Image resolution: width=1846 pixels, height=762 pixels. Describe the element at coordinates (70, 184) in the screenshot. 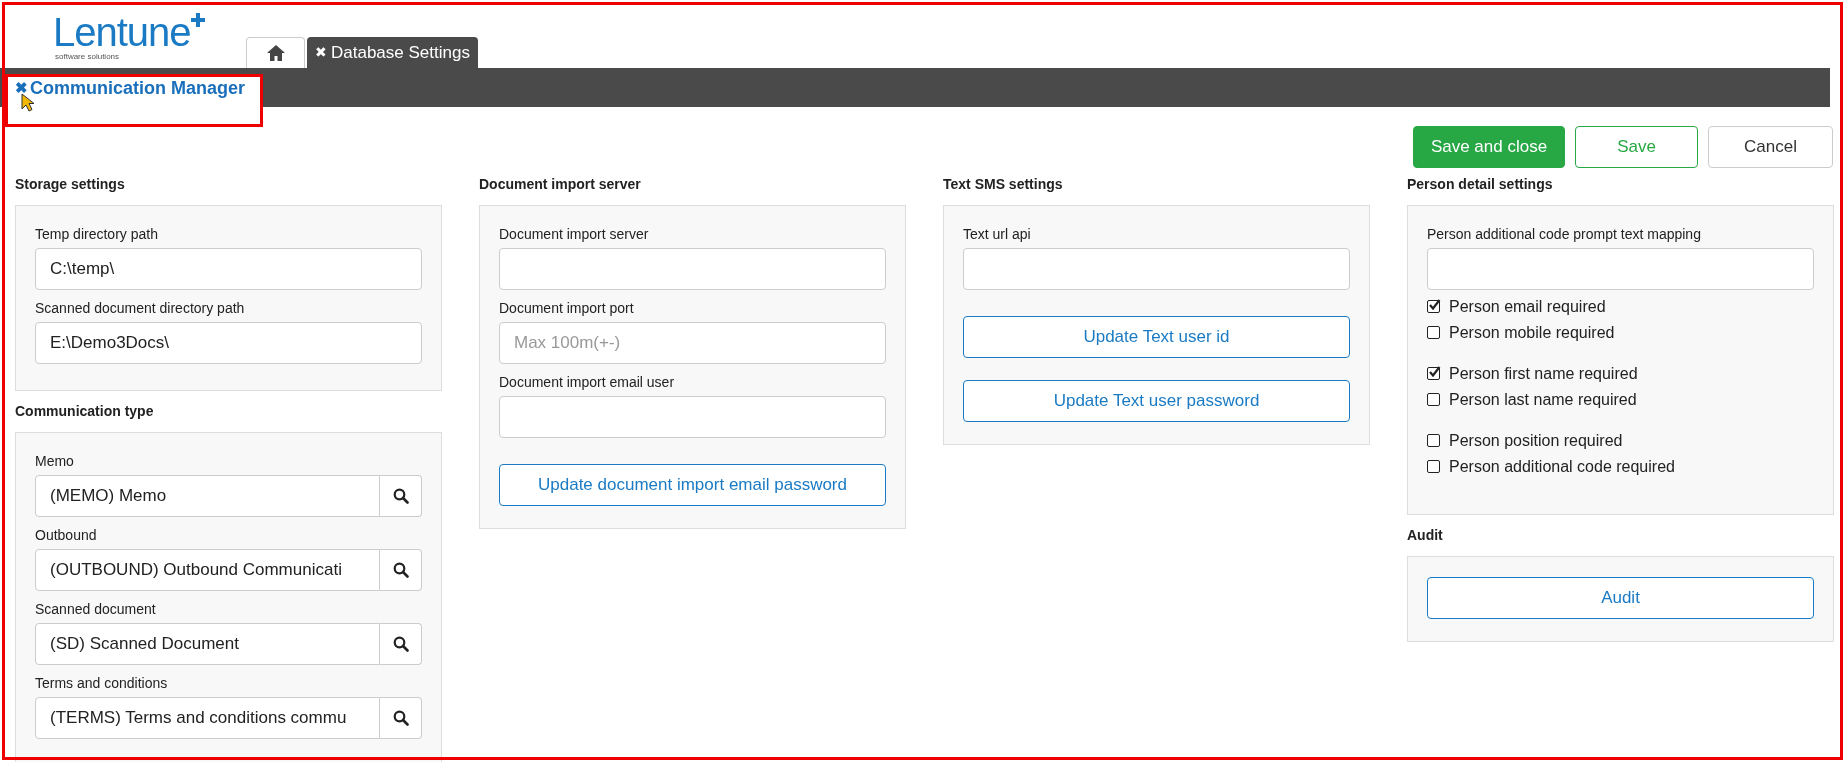

I see `section-title: Storage settings` at that location.